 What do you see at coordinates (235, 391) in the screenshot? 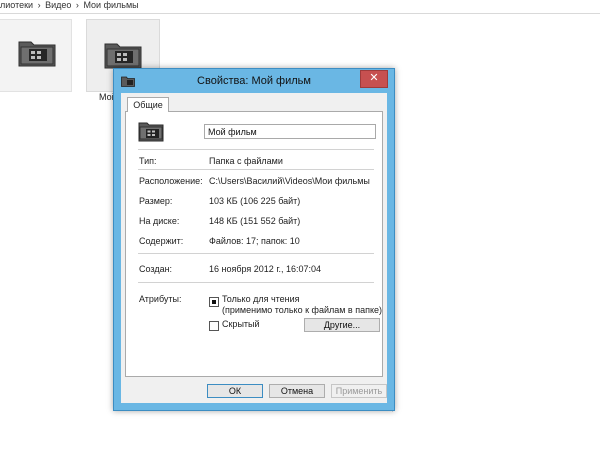
I see `ok-button: ОК` at bounding box center [235, 391].